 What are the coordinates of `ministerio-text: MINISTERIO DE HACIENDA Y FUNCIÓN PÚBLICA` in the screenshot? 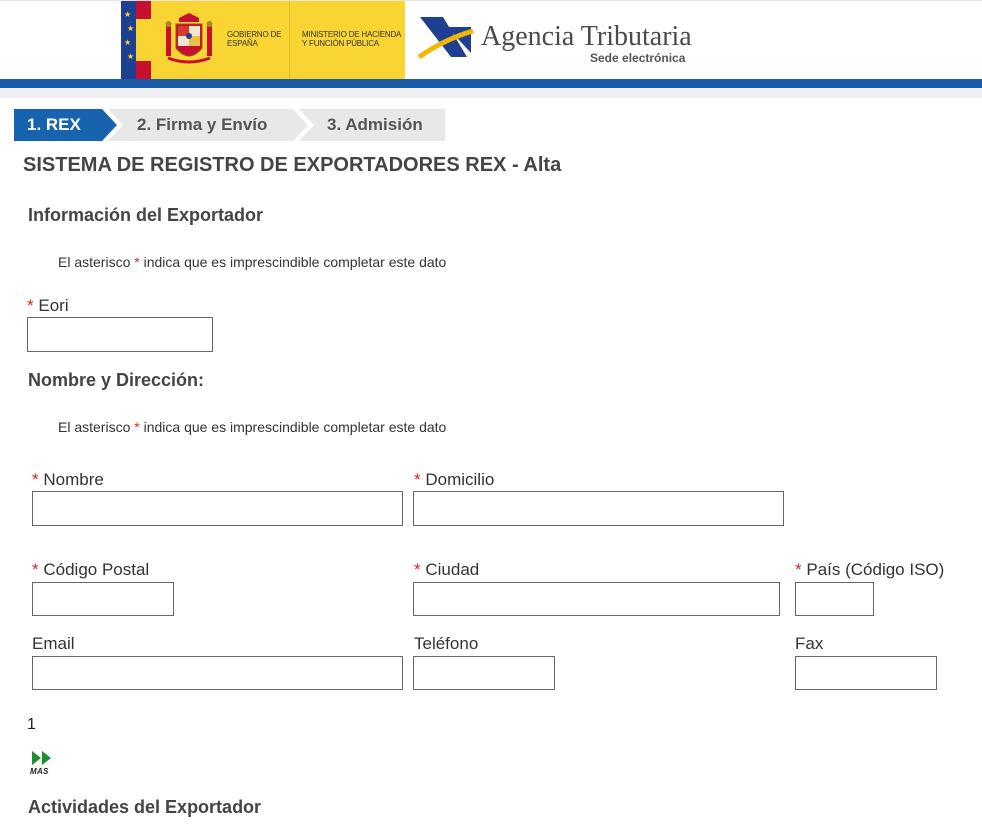 It's located at (351, 39).